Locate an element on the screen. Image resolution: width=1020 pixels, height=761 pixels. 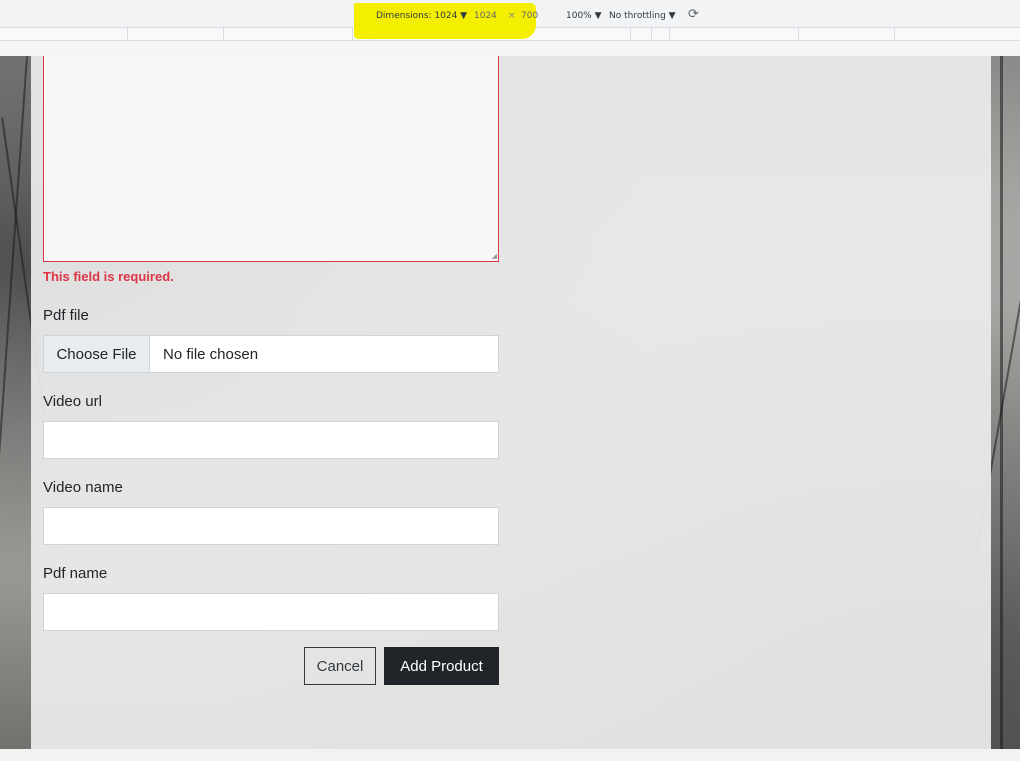
add-product-button: Add Product is located at coordinates (441, 666).